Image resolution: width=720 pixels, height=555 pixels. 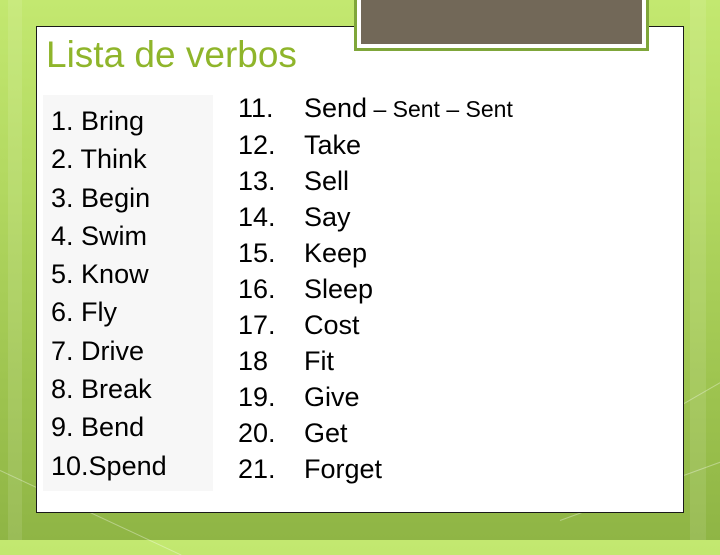 What do you see at coordinates (440, 109) in the screenshot?
I see `item-verb-forms: – Sent – Sent` at bounding box center [440, 109].